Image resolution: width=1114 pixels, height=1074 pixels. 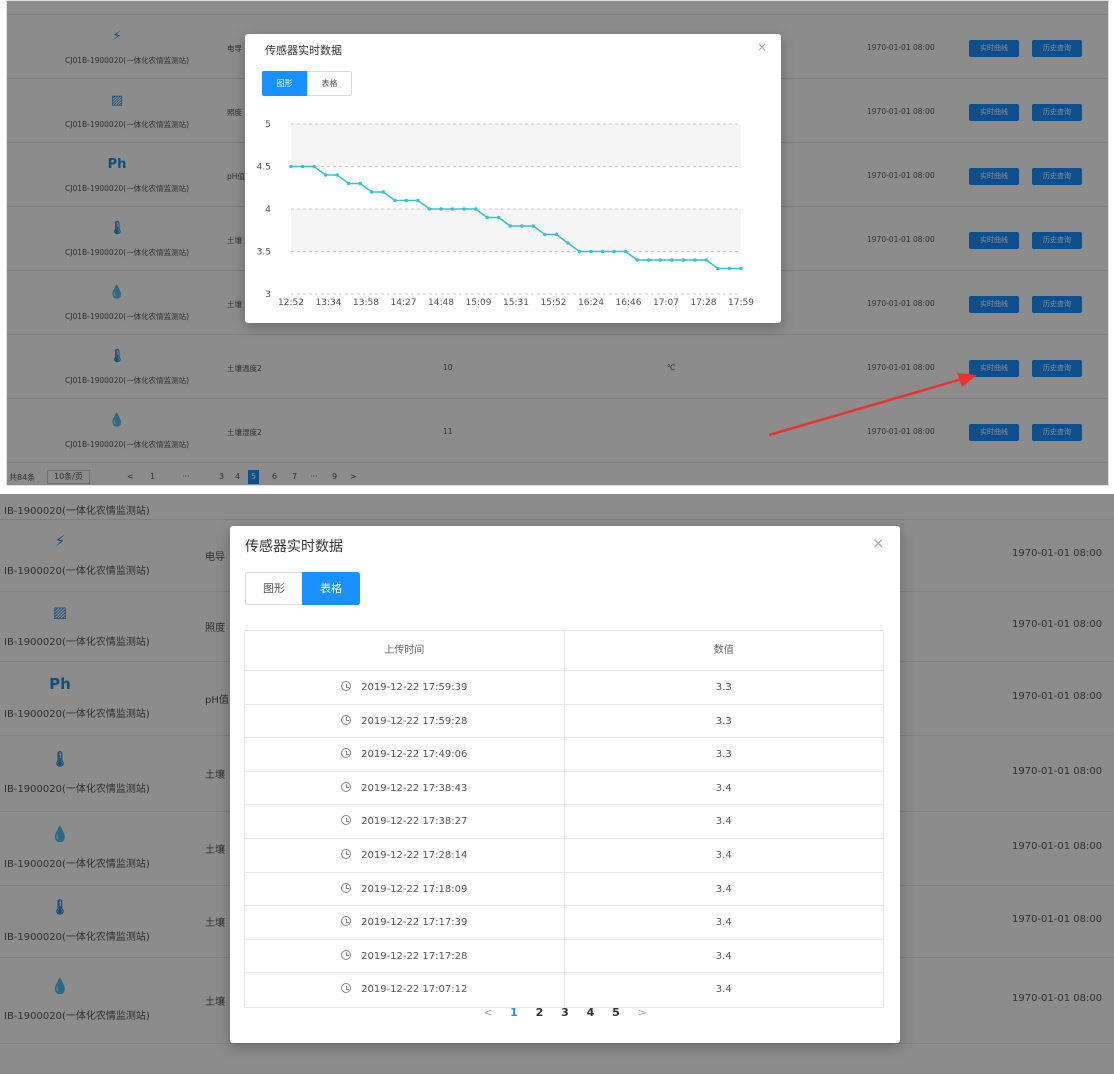 I want to click on x-tick-label: 13:58, so click(x=366, y=303).